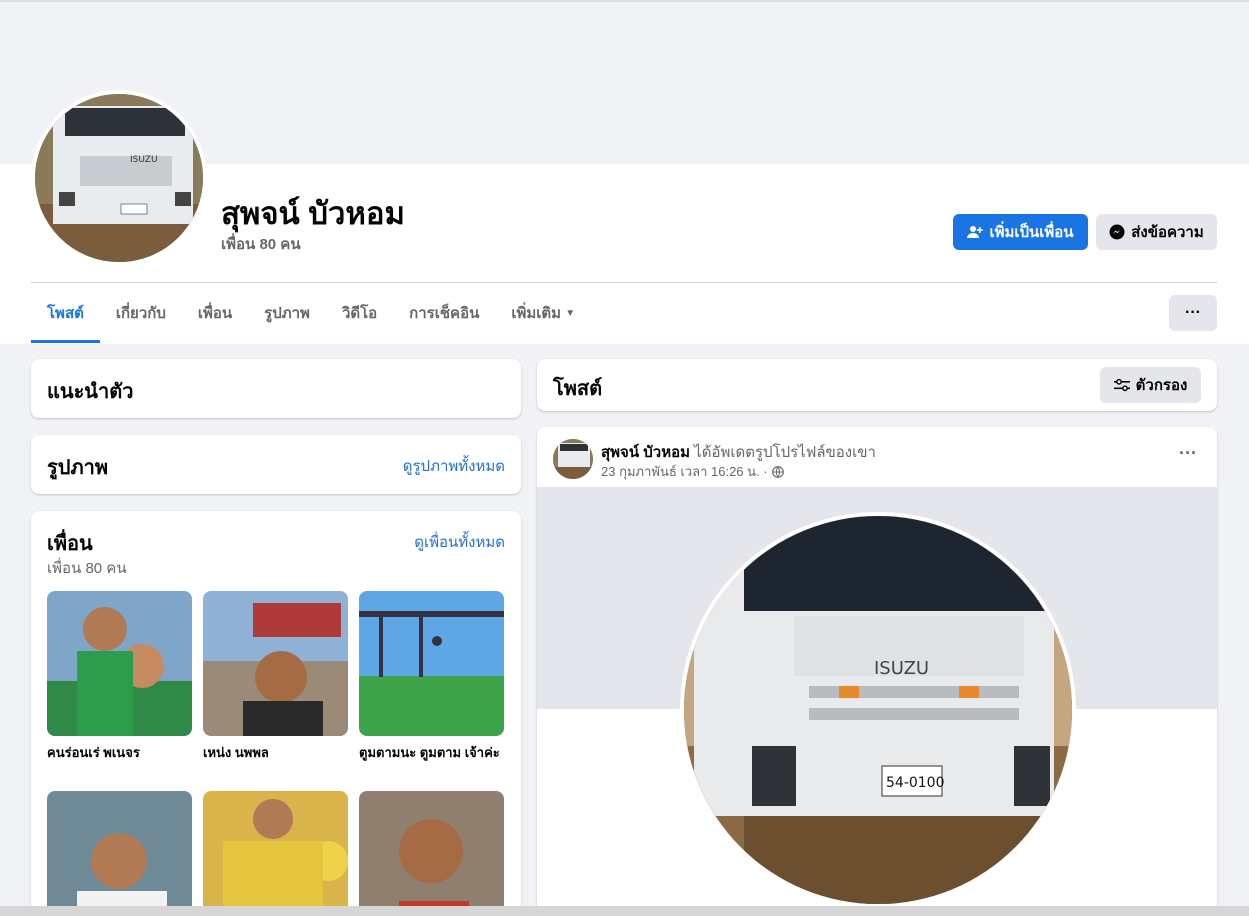 Image resolution: width=1249 pixels, height=916 pixels. I want to click on friend-name: ตูมตามนะ ตูมตาม เจ้าค่ะ, so click(429, 752).